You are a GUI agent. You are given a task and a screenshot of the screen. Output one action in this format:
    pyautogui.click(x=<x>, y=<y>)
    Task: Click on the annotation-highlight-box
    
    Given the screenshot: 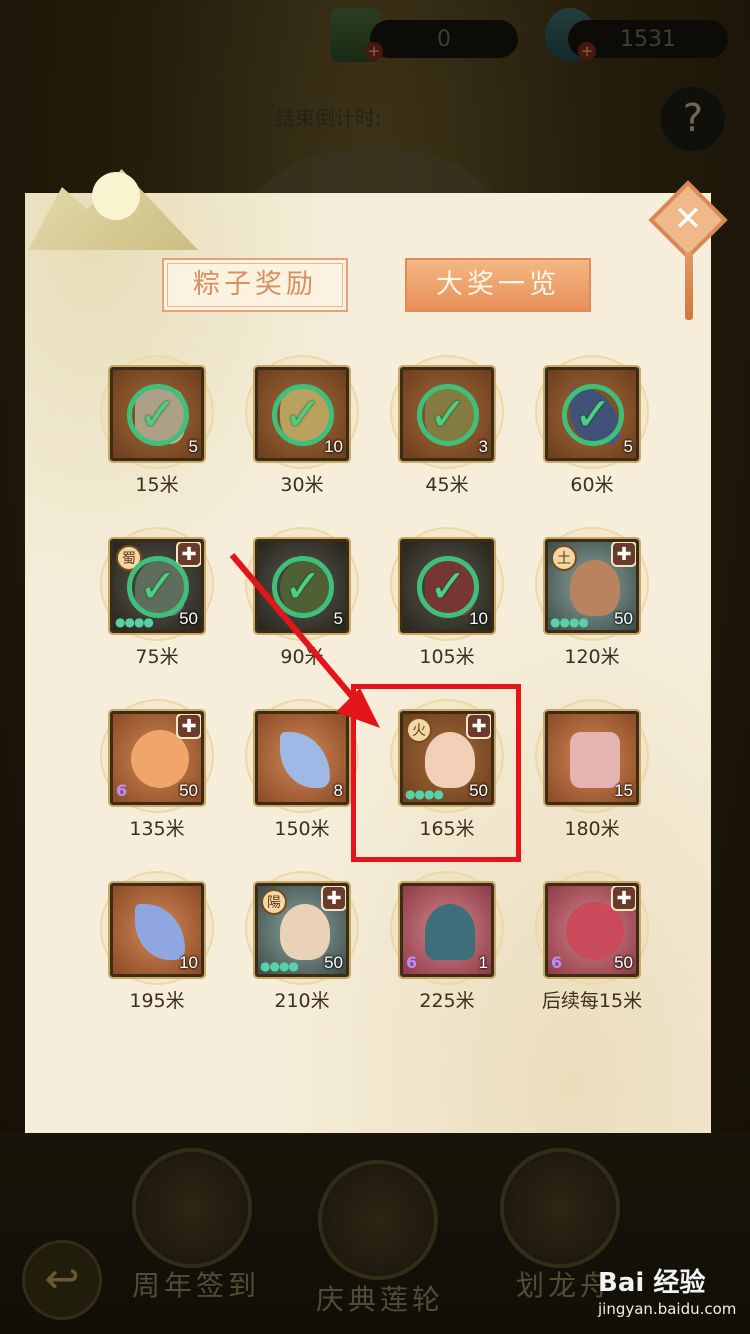 What is the action you would take?
    pyautogui.click(x=436, y=773)
    